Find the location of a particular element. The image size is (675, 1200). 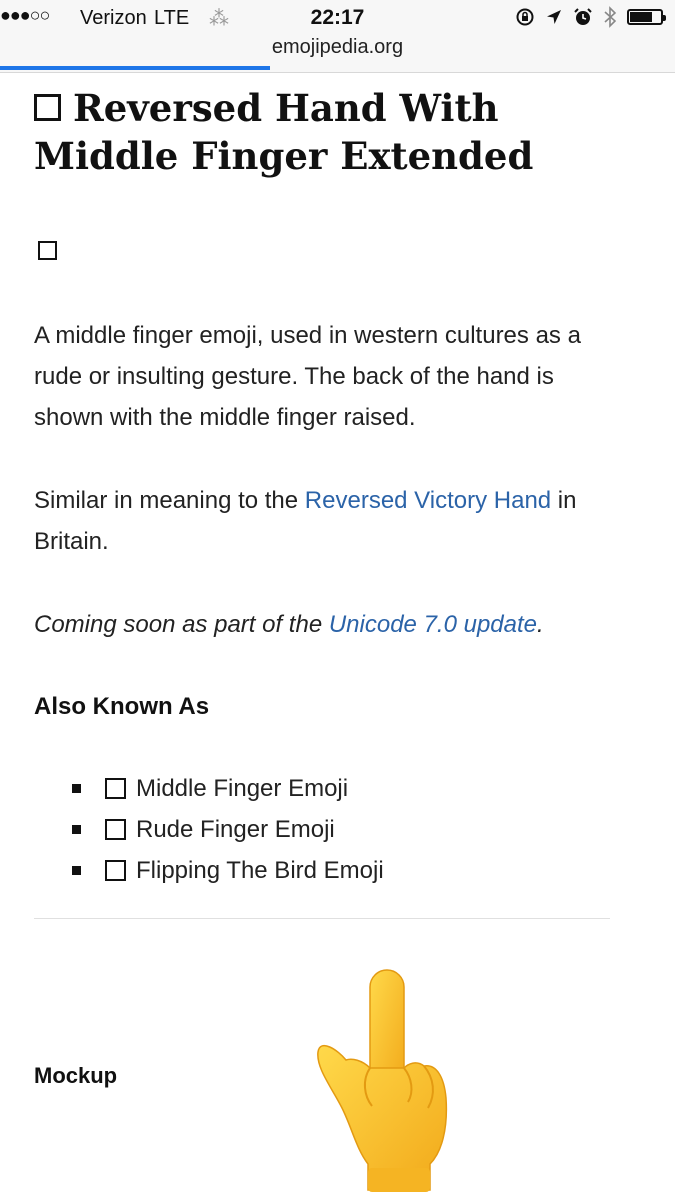

progress-fill is located at coordinates (135, 68).